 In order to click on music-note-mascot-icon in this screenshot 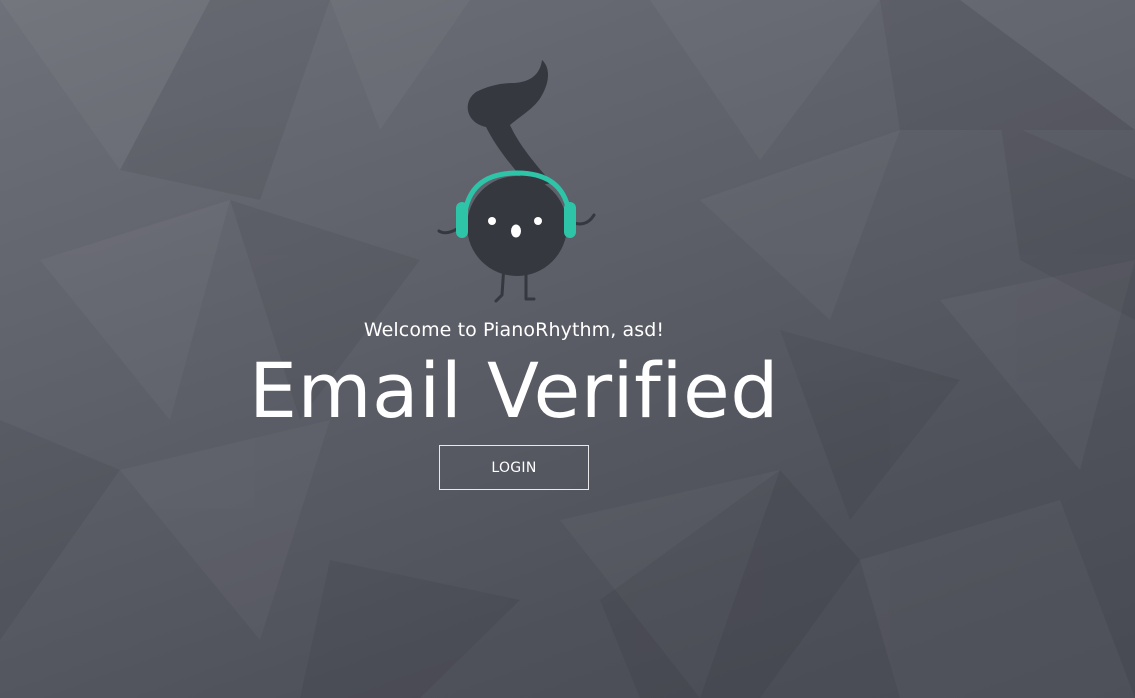, I will do `click(516, 181)`.